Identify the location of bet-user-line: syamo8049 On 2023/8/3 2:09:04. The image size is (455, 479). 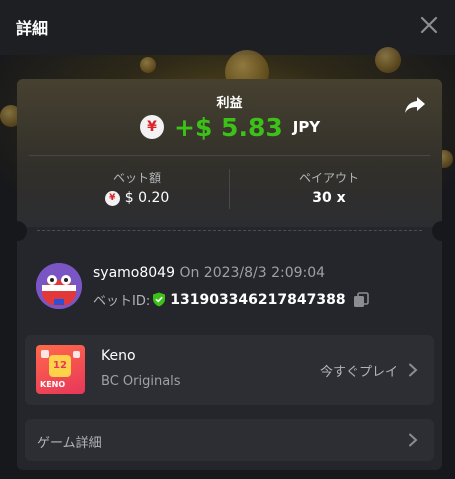
(209, 273).